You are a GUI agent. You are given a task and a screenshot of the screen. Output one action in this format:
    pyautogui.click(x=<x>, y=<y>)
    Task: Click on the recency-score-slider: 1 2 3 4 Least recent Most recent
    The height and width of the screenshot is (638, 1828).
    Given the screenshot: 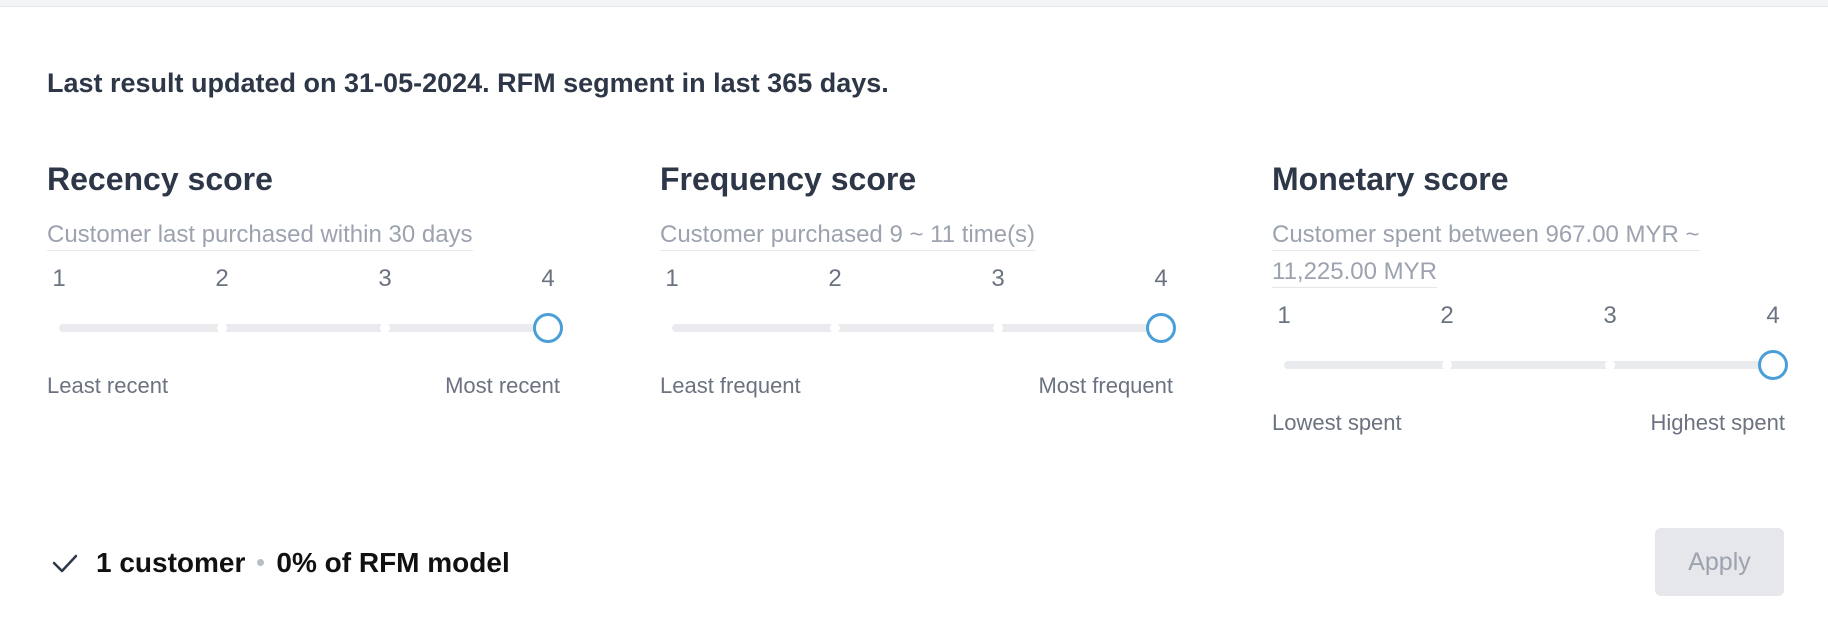 What is the action you would take?
    pyautogui.click(x=305, y=331)
    